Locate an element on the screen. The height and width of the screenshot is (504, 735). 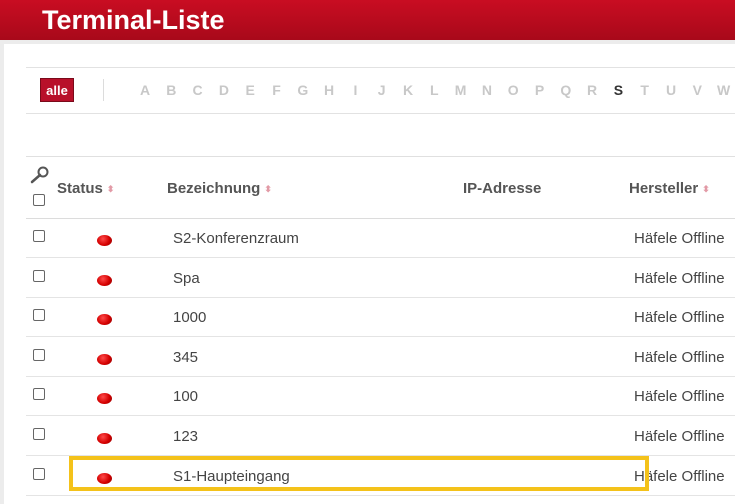
terminal-name: 1000 is located at coordinates (189, 318).